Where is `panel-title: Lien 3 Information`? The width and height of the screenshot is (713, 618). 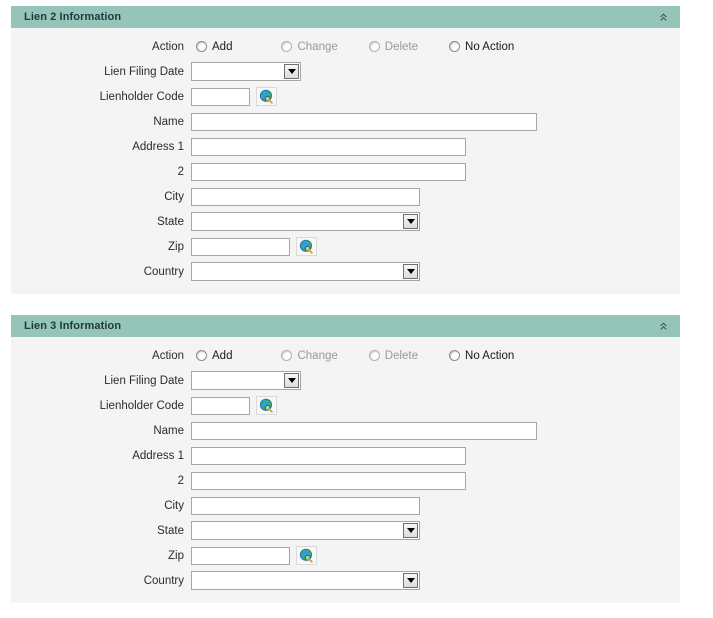 panel-title: Lien 3 Information is located at coordinates (73, 326).